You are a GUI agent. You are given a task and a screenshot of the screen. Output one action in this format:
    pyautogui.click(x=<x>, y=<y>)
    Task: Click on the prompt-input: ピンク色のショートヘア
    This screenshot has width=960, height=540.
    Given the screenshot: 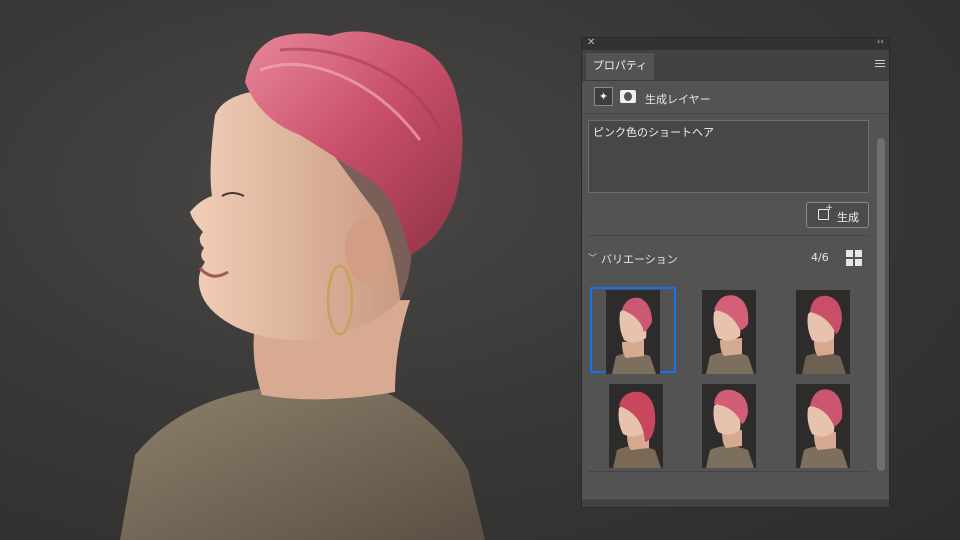 What is the action you would take?
    pyautogui.click(x=728, y=156)
    